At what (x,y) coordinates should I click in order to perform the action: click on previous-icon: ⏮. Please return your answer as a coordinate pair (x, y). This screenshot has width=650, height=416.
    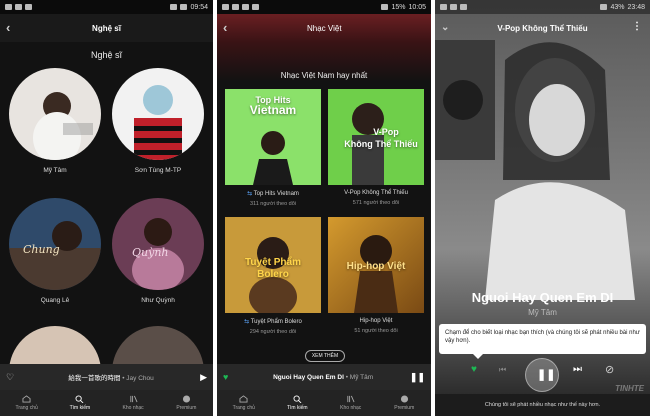
    Looking at the image, I should click on (502, 370).